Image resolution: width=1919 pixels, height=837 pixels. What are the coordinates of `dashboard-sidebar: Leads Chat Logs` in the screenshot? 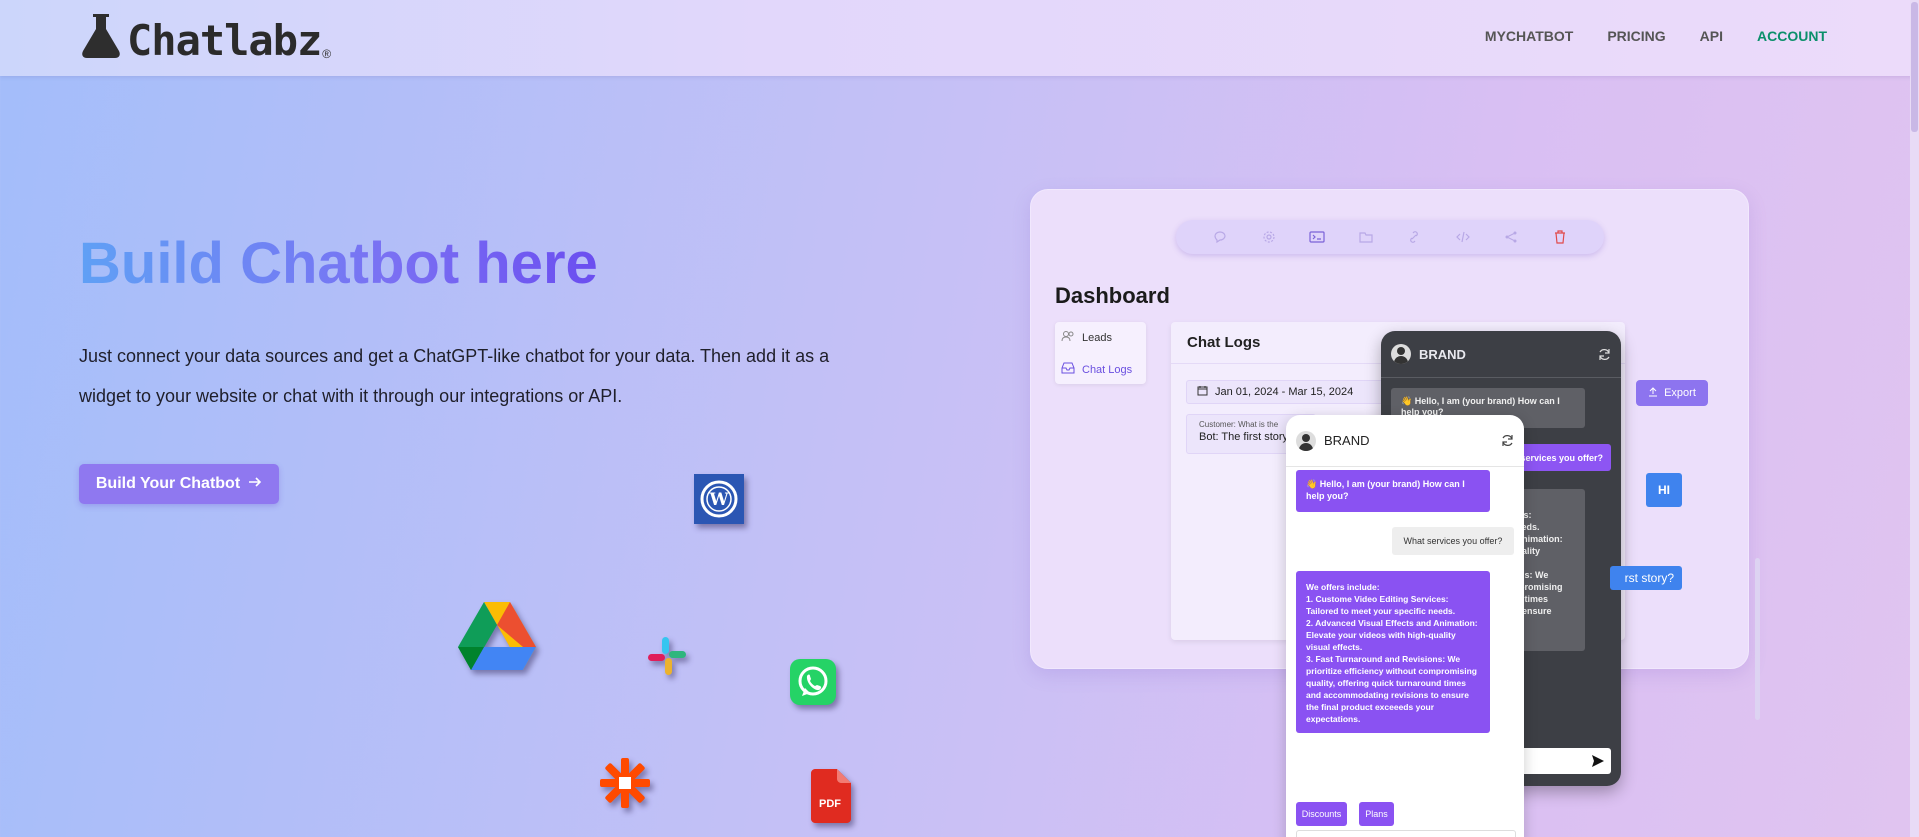 It's located at (1100, 353).